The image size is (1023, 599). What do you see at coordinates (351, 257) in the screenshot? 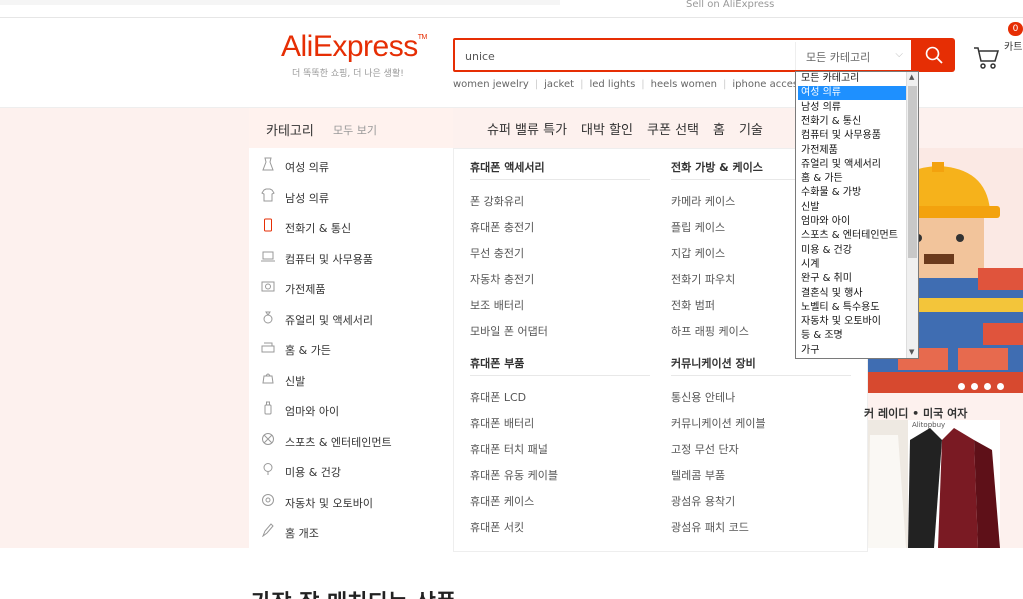
I see `category-item: 컴퓨터 및 사무용품` at bounding box center [351, 257].